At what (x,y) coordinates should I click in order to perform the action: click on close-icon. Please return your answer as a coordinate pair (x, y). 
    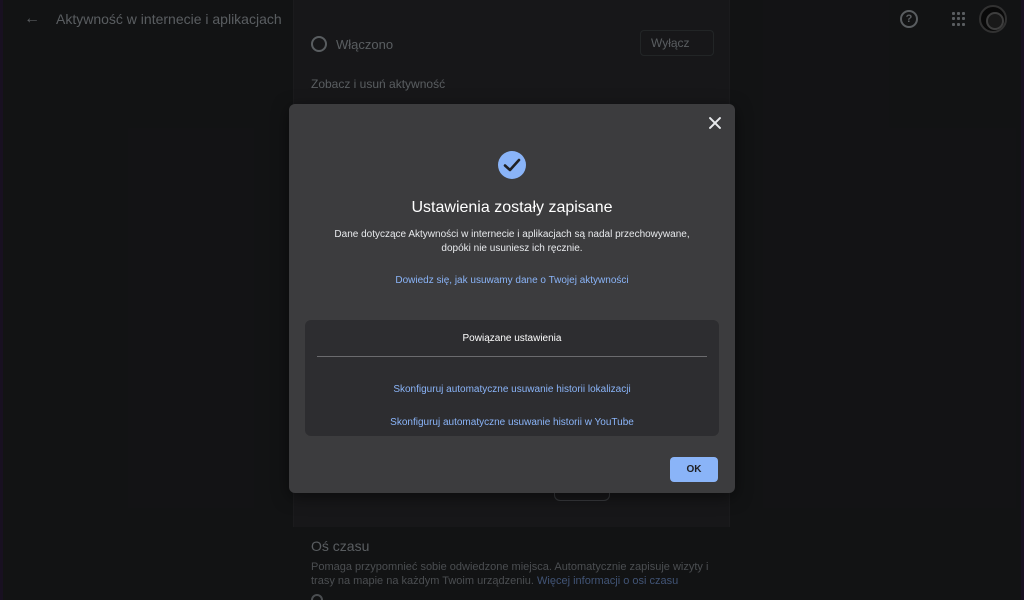
    Looking at the image, I should click on (715, 123).